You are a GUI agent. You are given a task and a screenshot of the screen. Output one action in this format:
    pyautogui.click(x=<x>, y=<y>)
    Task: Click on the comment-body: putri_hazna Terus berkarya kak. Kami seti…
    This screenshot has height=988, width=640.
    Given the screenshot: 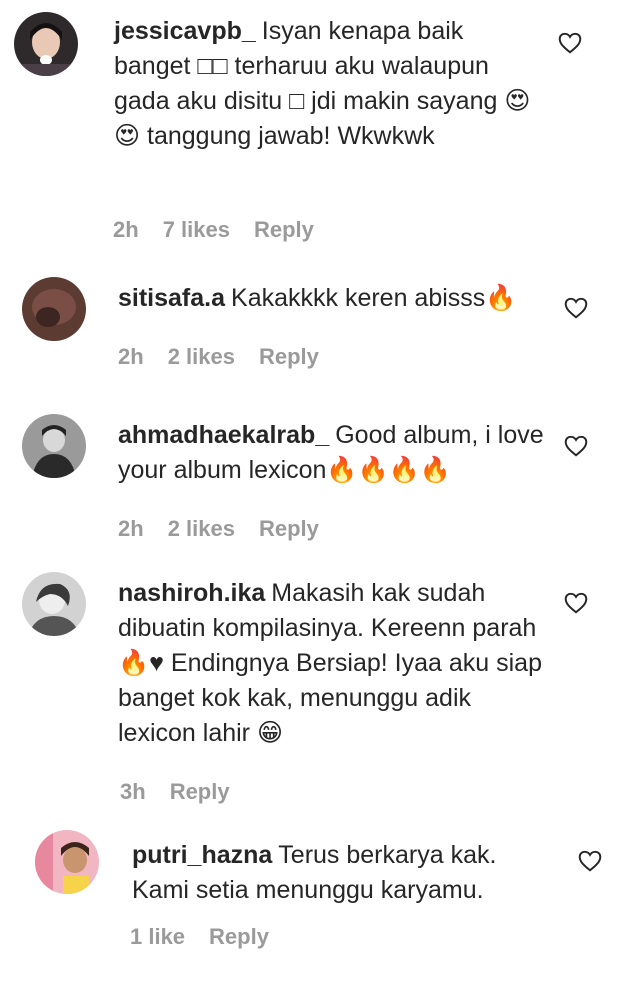 What is the action you would take?
    pyautogui.click(x=342, y=873)
    